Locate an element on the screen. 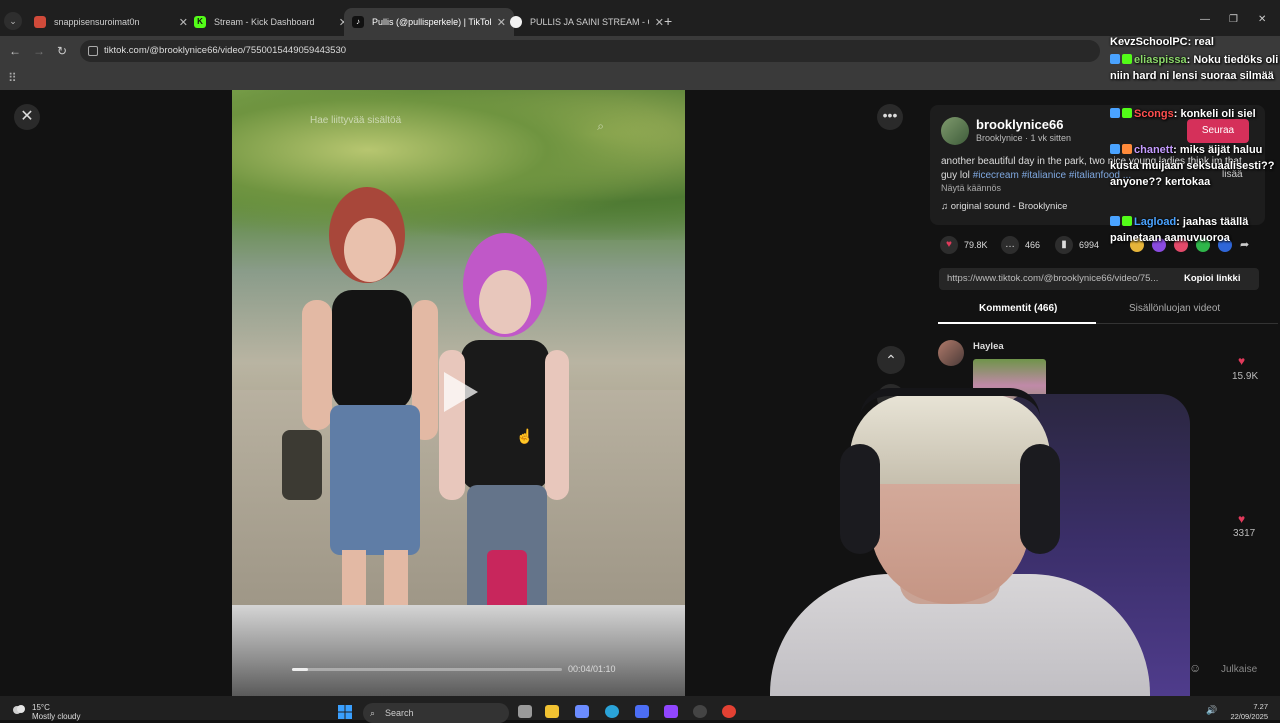 The width and height of the screenshot is (1280, 723). tab-title: snappisensuroimat0n is located at coordinates (97, 22).